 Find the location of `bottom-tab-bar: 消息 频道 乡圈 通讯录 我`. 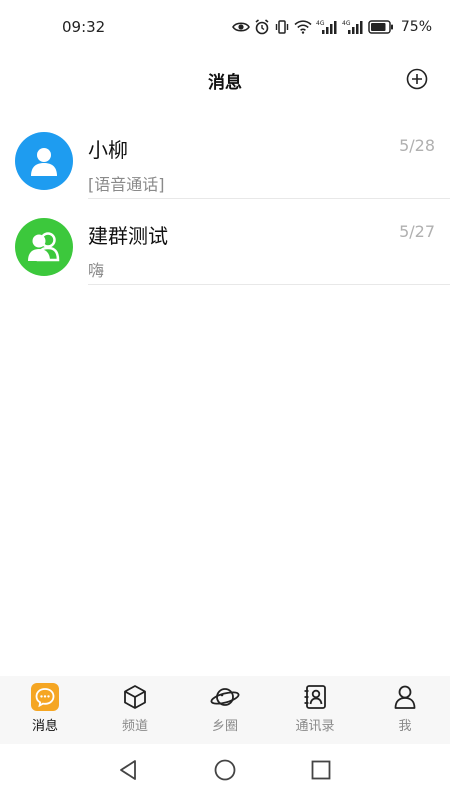

bottom-tab-bar: 消息 频道 乡圈 通讯录 我 is located at coordinates (225, 710).